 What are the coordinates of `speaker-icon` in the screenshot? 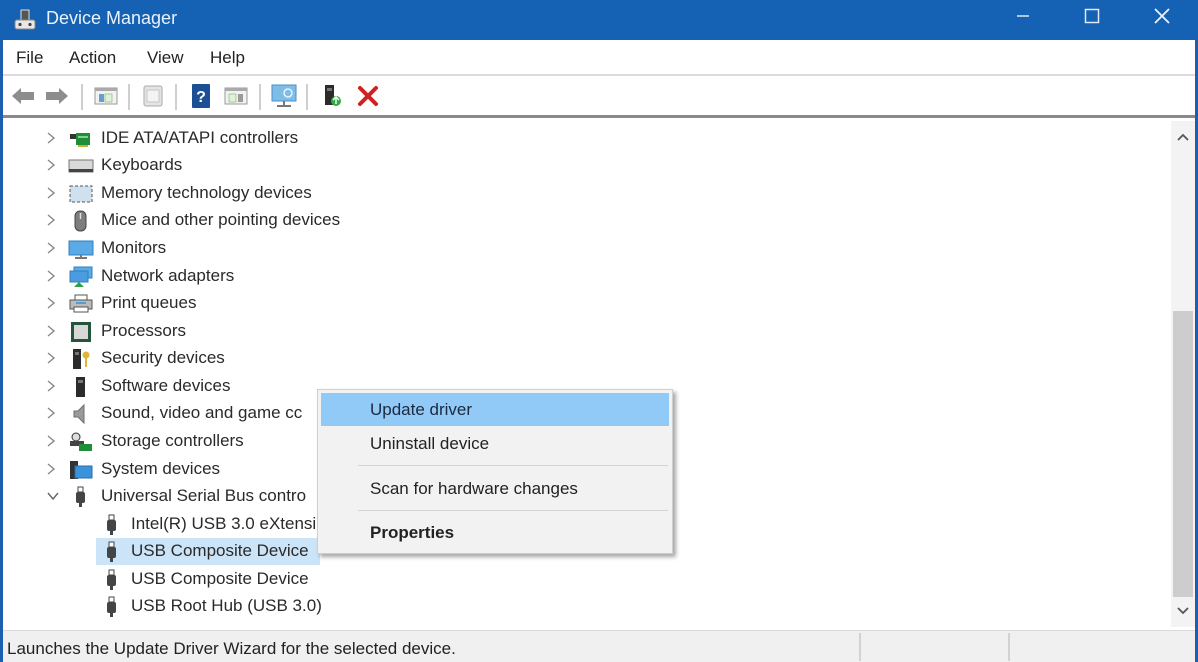 It's located at (81, 414).